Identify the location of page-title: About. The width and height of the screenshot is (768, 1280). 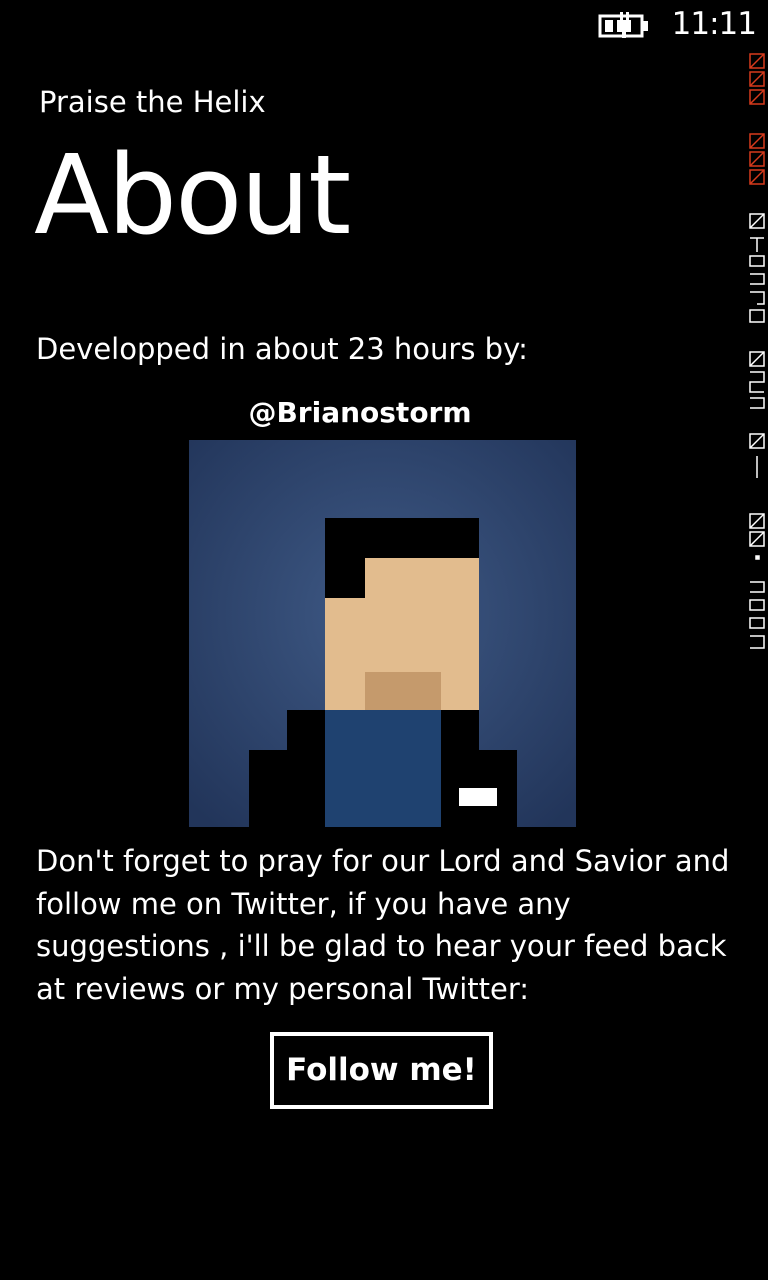
(192, 195).